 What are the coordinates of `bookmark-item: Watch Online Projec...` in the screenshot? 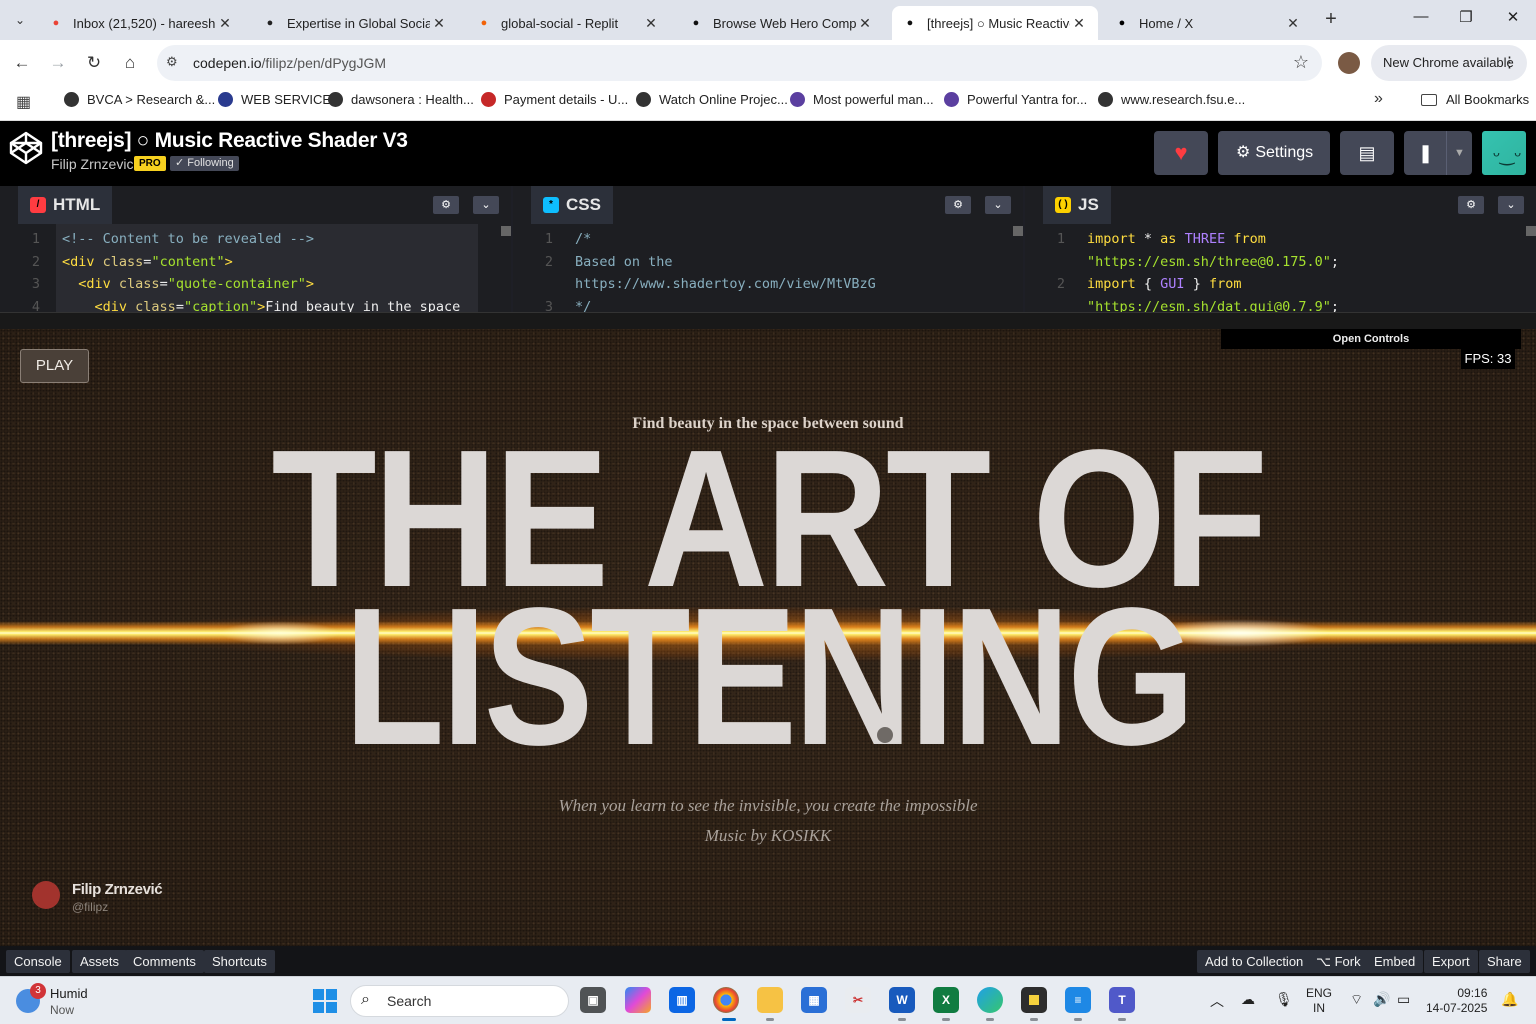 It's located at (712, 99).